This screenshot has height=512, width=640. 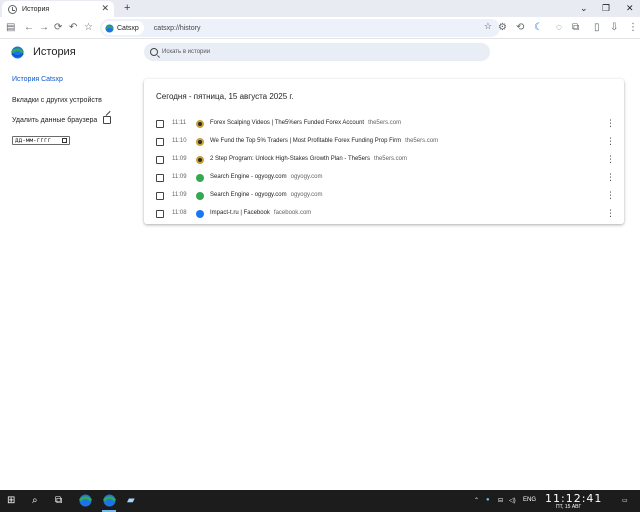 I want to click on date-picker-input: дд-мм-гггг, so click(x=41, y=140).